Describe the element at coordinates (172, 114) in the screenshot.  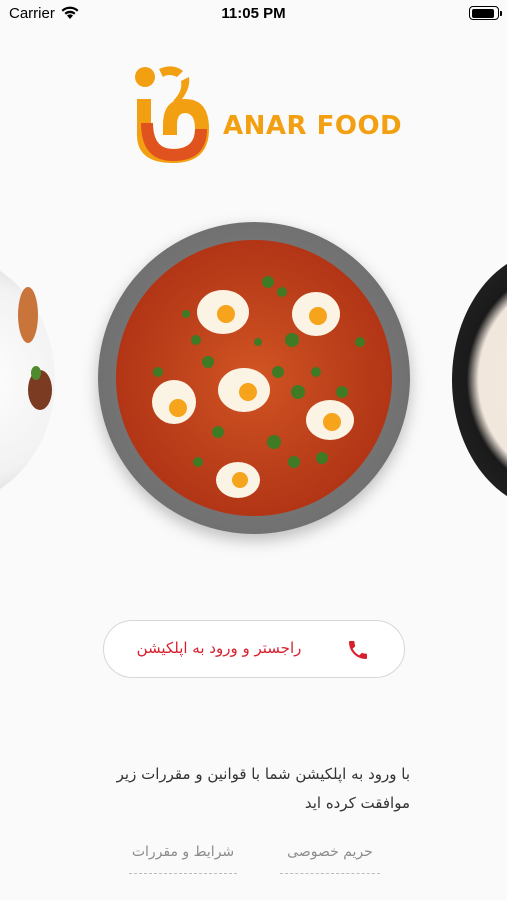
I see `anar-food-logo-icon` at that location.